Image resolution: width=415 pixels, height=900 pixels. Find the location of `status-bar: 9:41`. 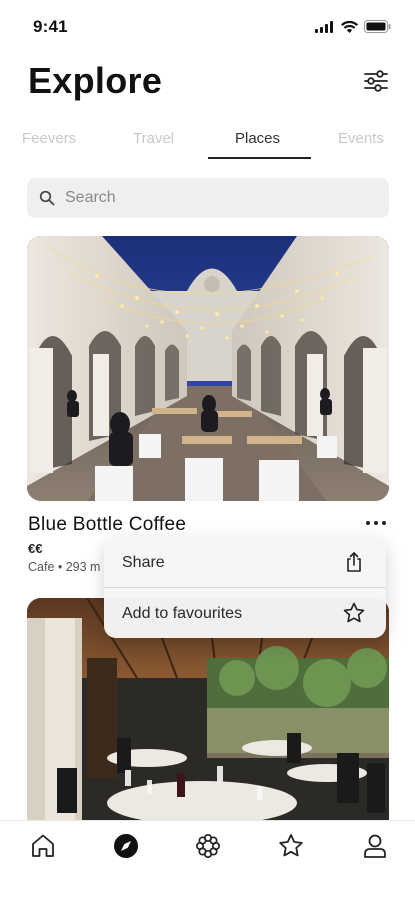

status-bar: 9:41 is located at coordinates (207, 26).